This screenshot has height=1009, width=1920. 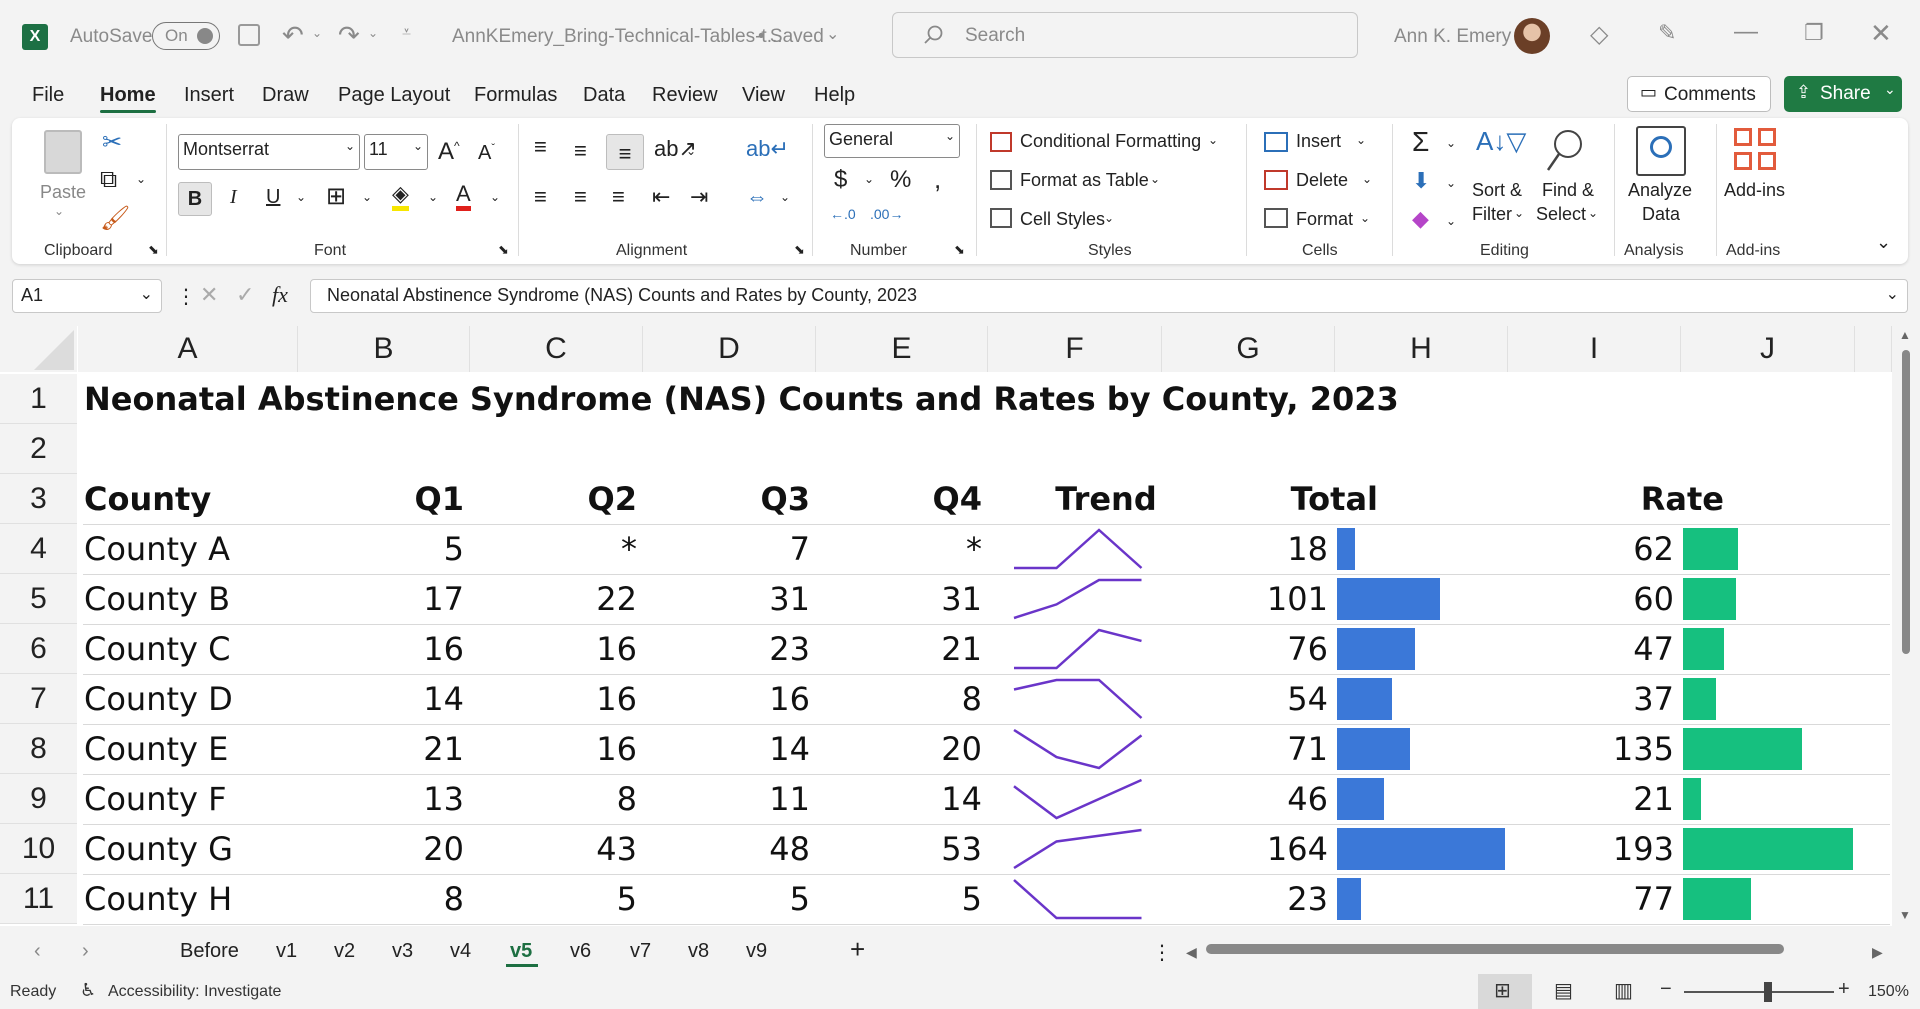 I want to click on decrease-indent-icon: ⇤, so click(x=661, y=197).